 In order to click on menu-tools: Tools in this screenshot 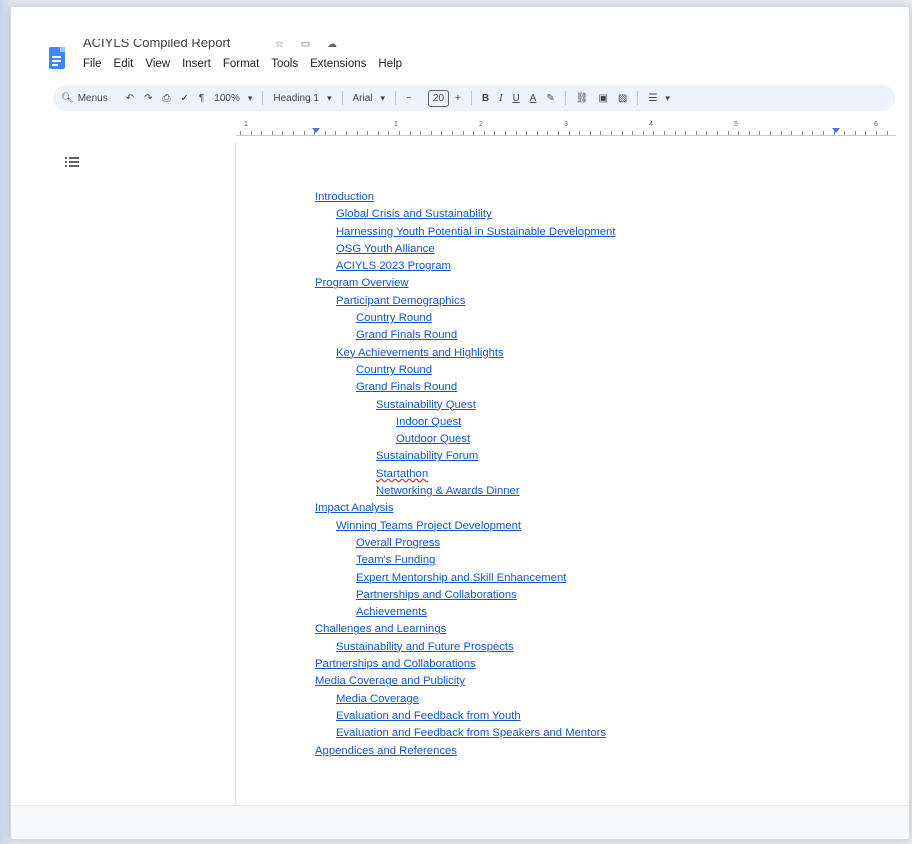, I will do `click(284, 64)`.